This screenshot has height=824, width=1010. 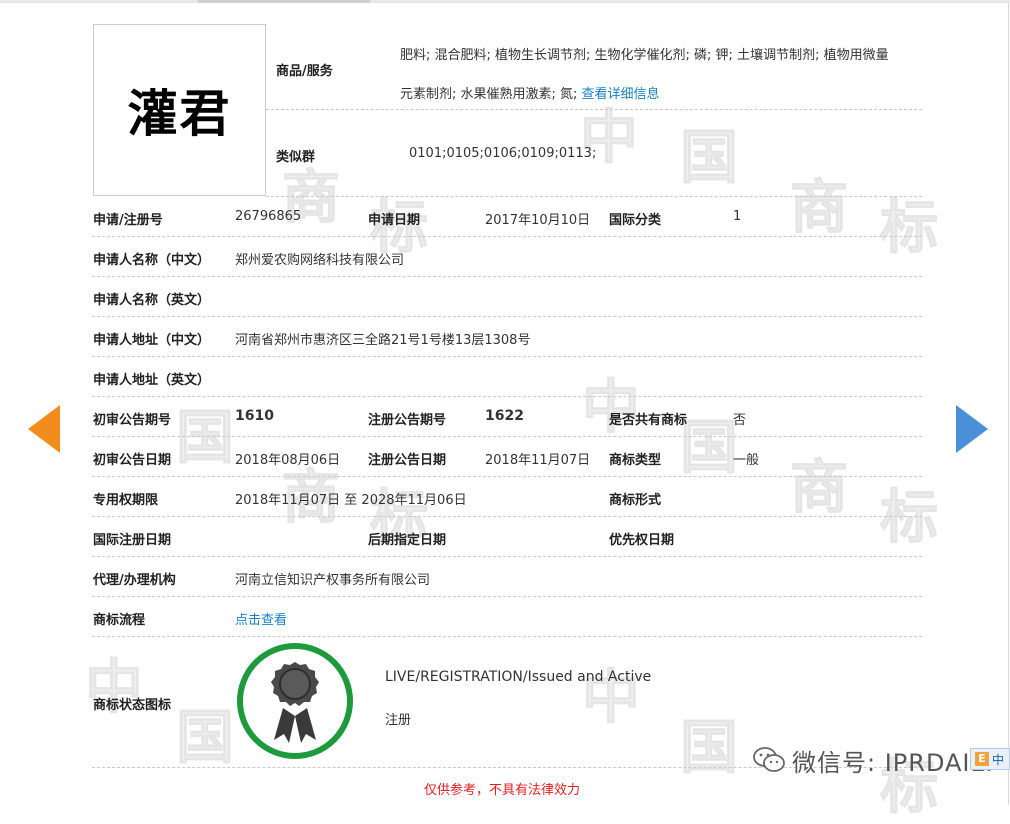 What do you see at coordinates (489, 94) in the screenshot?
I see `goods-line-text: 元素制剂; 水果催熟用激素; 氮;` at bounding box center [489, 94].